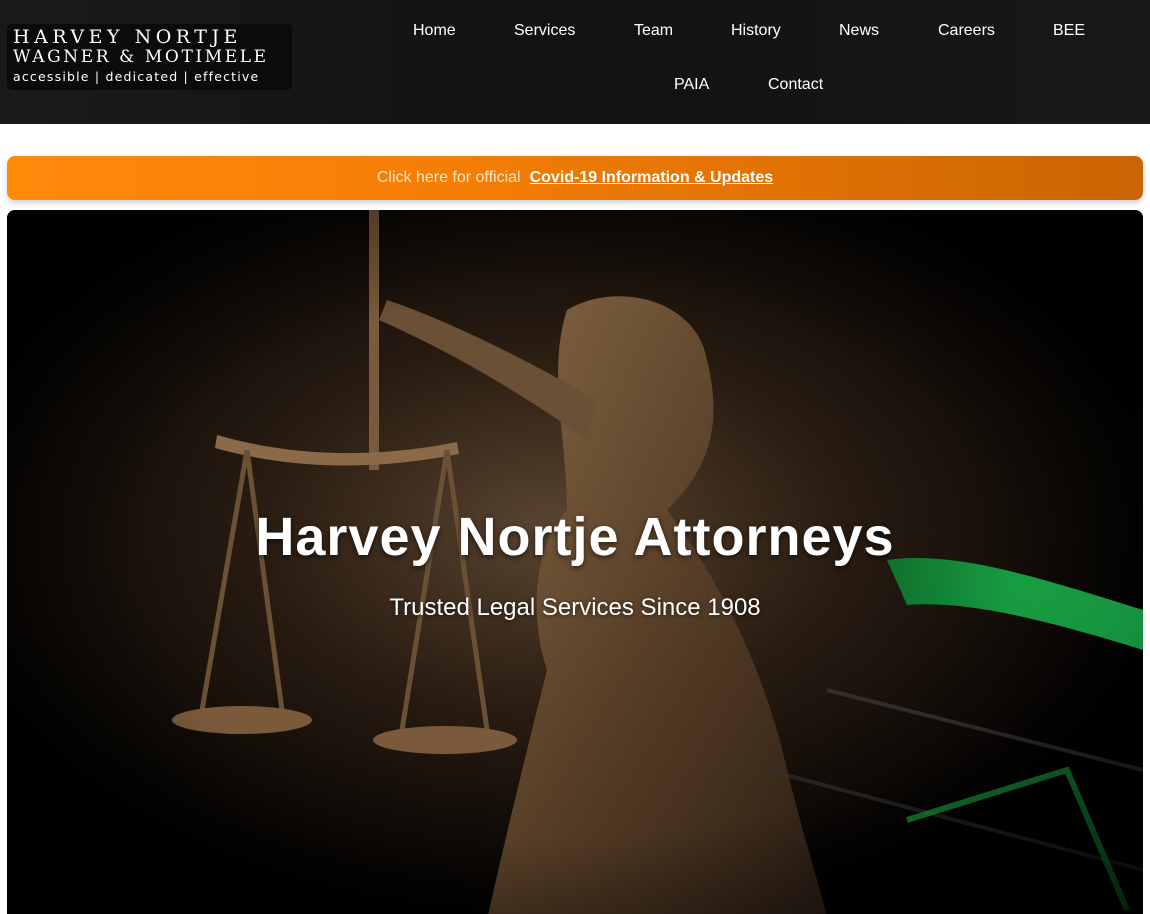 The image size is (1150, 914). I want to click on logo-tagline: accessible | dedicated | effective, so click(136, 76).